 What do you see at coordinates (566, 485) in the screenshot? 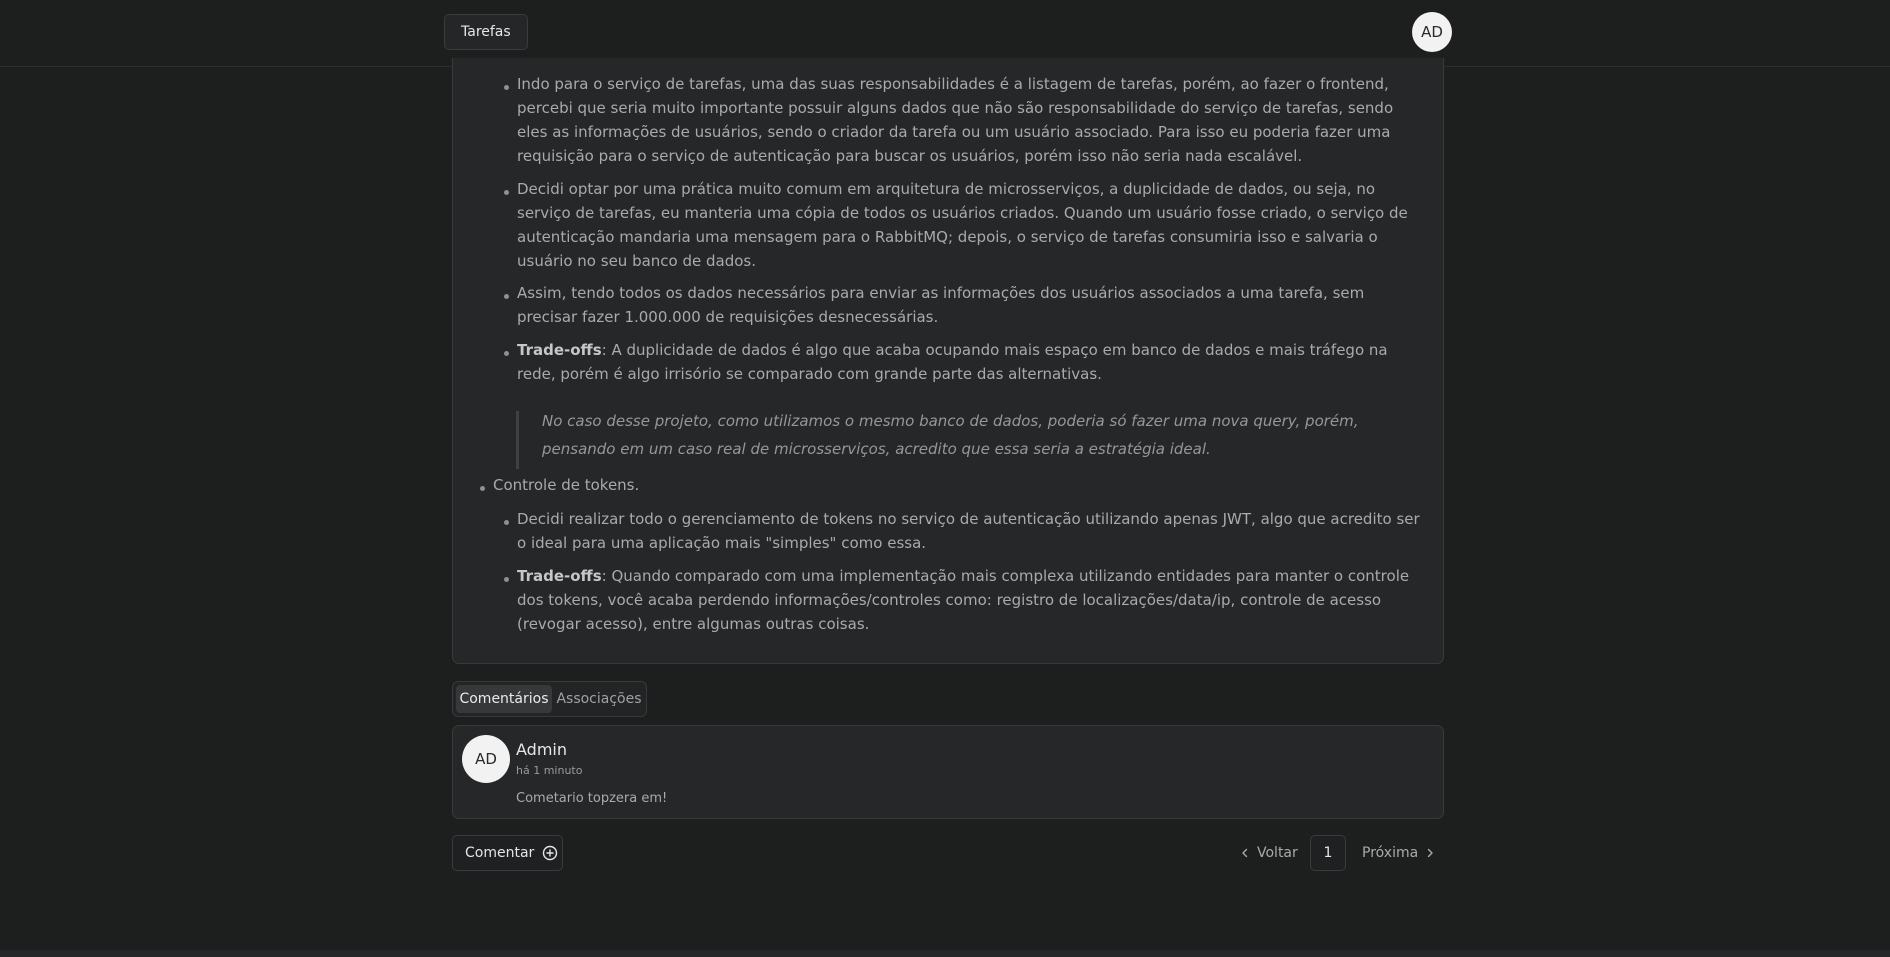
I see `heading-tokens-control: Controle de tokens.` at bounding box center [566, 485].